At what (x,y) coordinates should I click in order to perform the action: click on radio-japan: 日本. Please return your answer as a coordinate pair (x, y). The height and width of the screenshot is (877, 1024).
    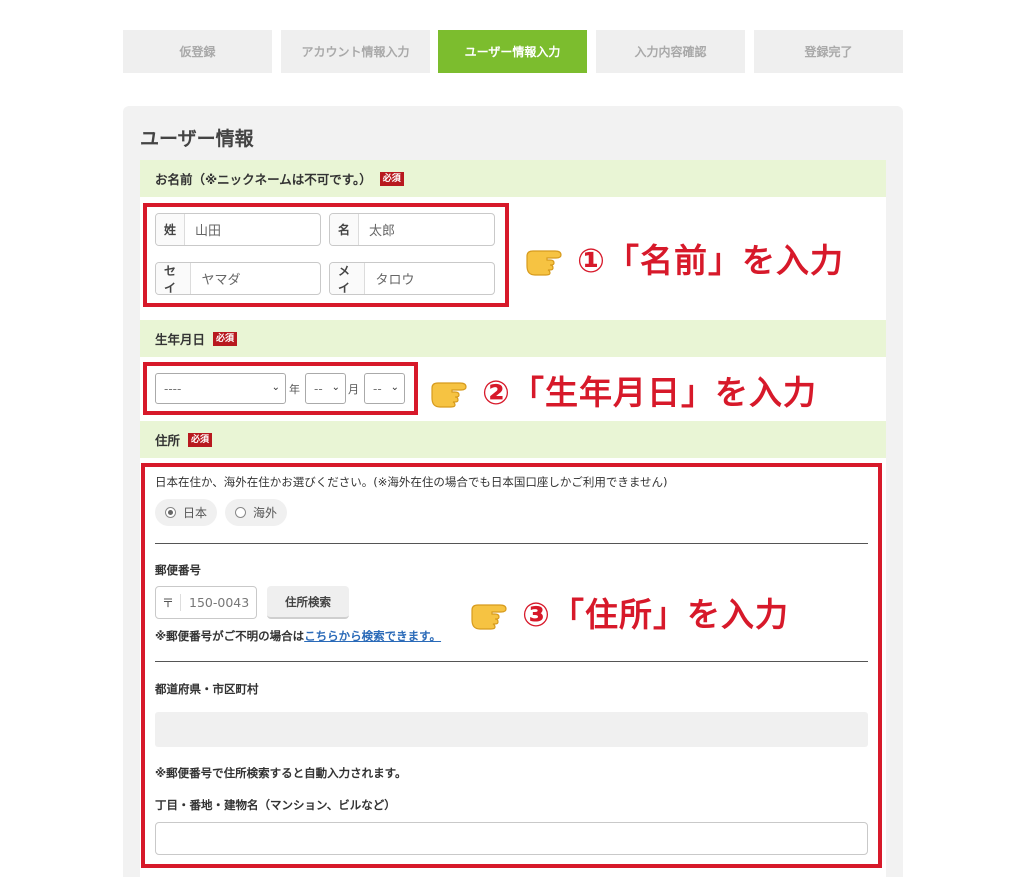
    Looking at the image, I should click on (186, 512).